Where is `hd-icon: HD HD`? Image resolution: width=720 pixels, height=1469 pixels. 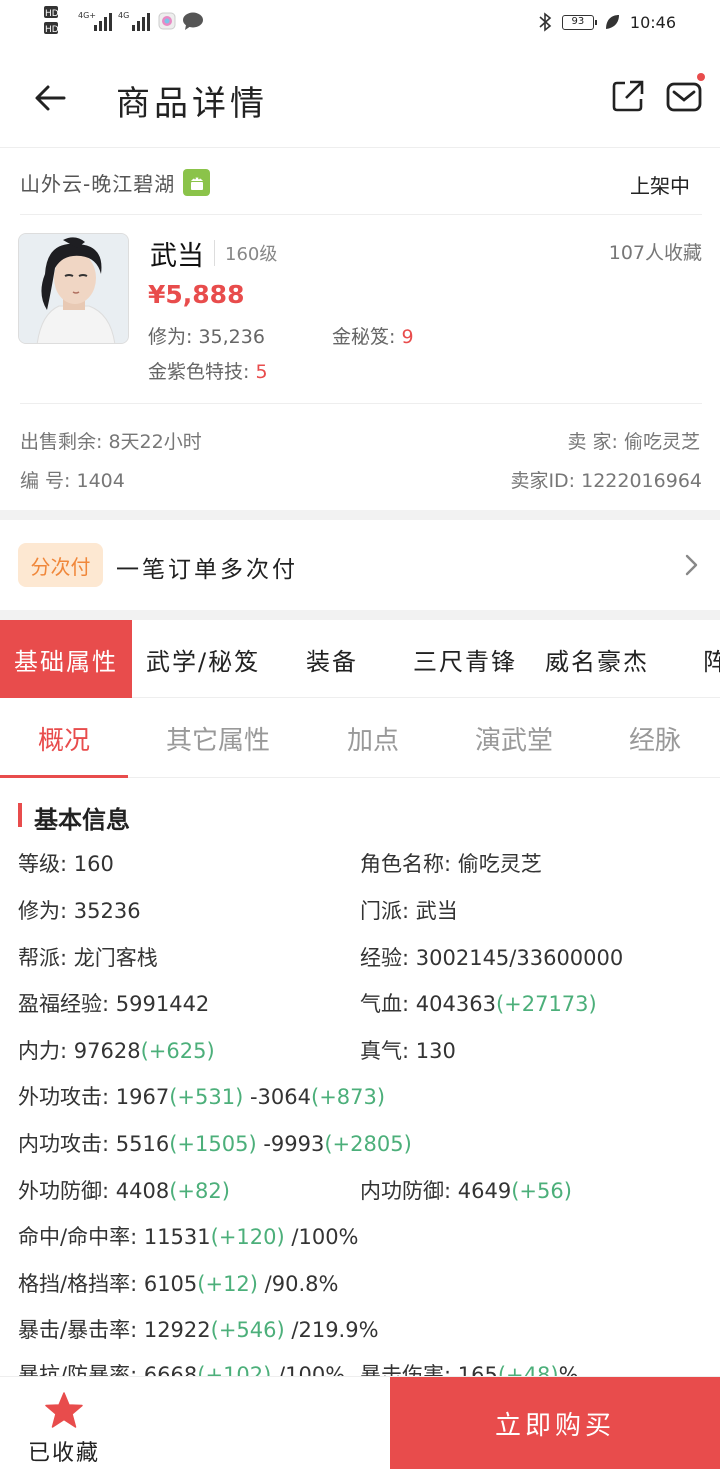 hd-icon: HD HD is located at coordinates (51, 20).